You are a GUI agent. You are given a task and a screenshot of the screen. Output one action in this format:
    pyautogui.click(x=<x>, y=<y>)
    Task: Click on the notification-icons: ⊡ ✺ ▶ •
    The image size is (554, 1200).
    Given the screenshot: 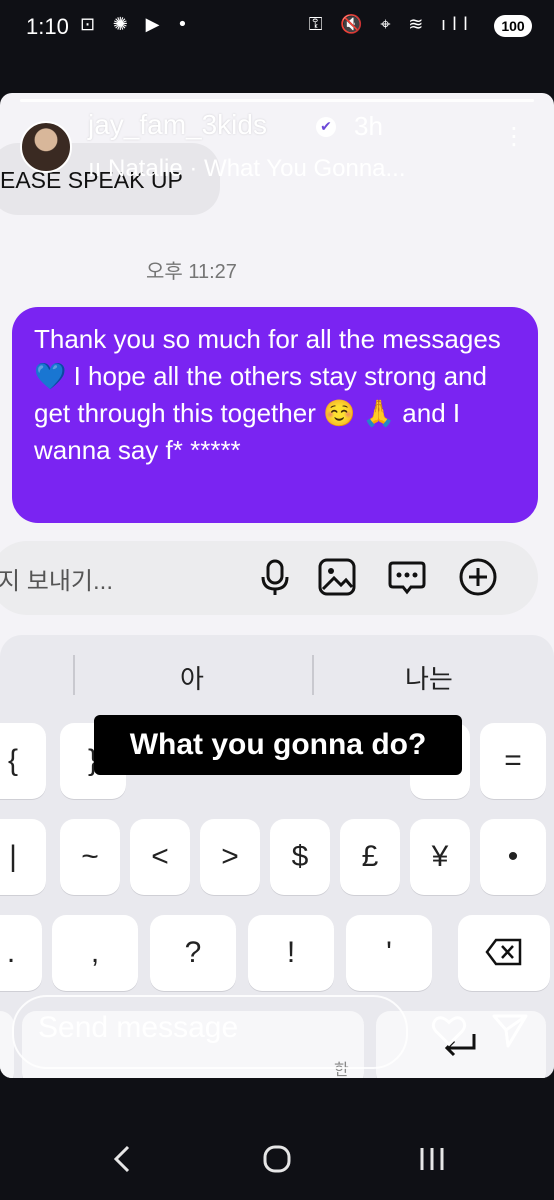 What is the action you would take?
    pyautogui.click(x=137, y=24)
    